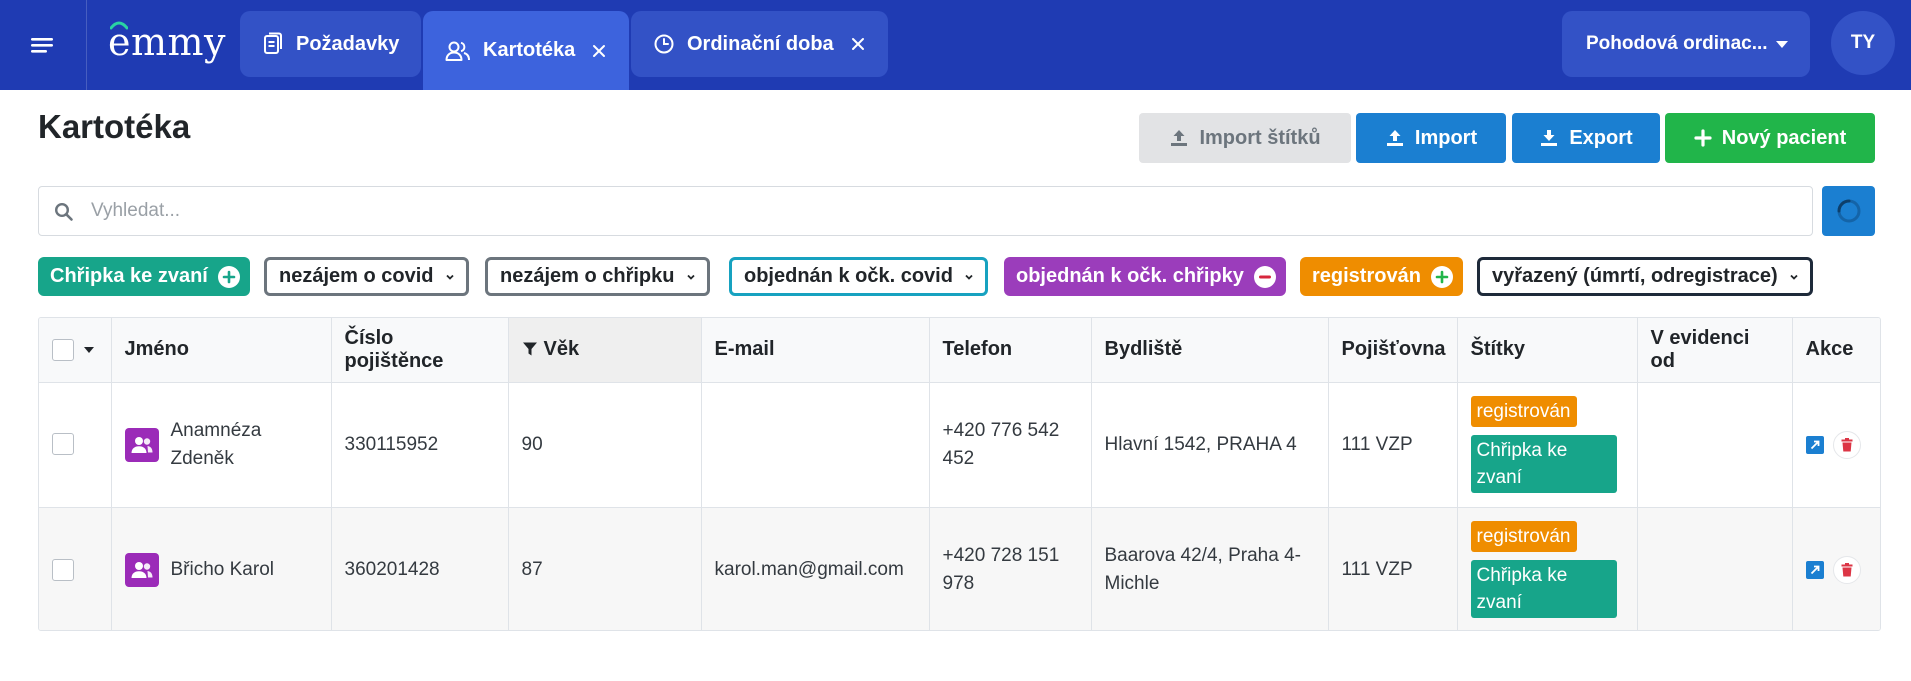 This screenshot has height=681, width=1911. What do you see at coordinates (1703, 138) in the screenshot?
I see `plus-icon` at bounding box center [1703, 138].